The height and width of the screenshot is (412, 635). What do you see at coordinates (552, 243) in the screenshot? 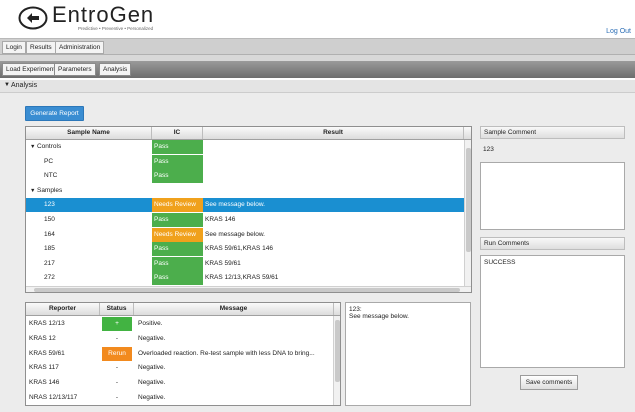
I see `run-comments-title: Run Comments` at bounding box center [552, 243].